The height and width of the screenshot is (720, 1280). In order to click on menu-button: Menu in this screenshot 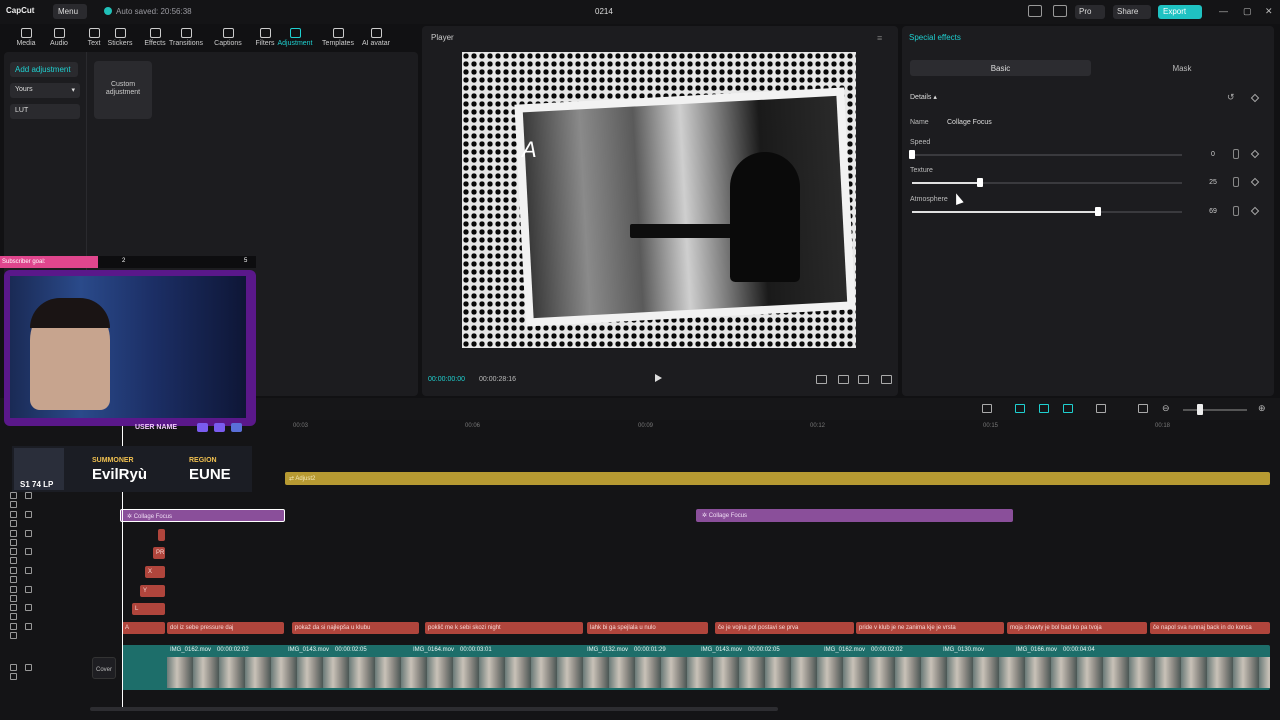, I will do `click(70, 11)`.